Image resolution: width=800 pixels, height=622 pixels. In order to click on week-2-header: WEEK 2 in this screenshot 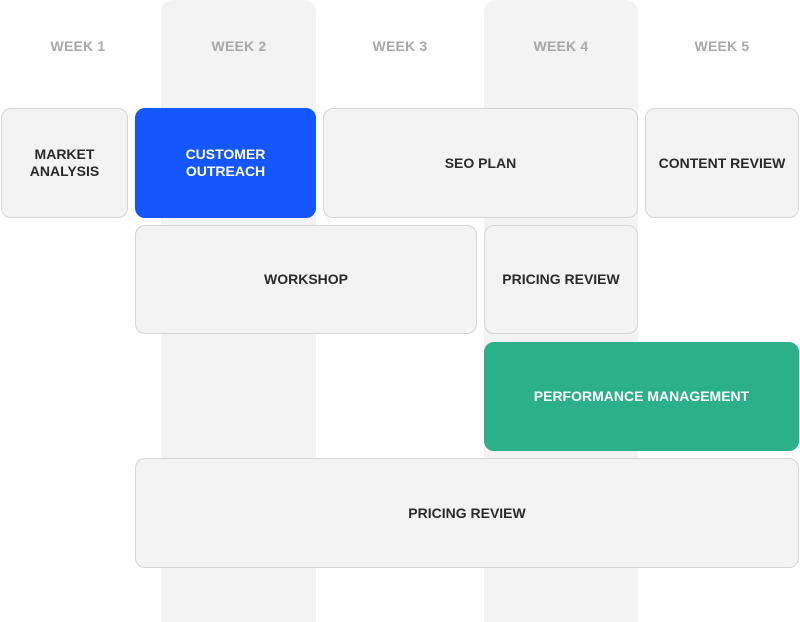, I will do `click(239, 46)`.